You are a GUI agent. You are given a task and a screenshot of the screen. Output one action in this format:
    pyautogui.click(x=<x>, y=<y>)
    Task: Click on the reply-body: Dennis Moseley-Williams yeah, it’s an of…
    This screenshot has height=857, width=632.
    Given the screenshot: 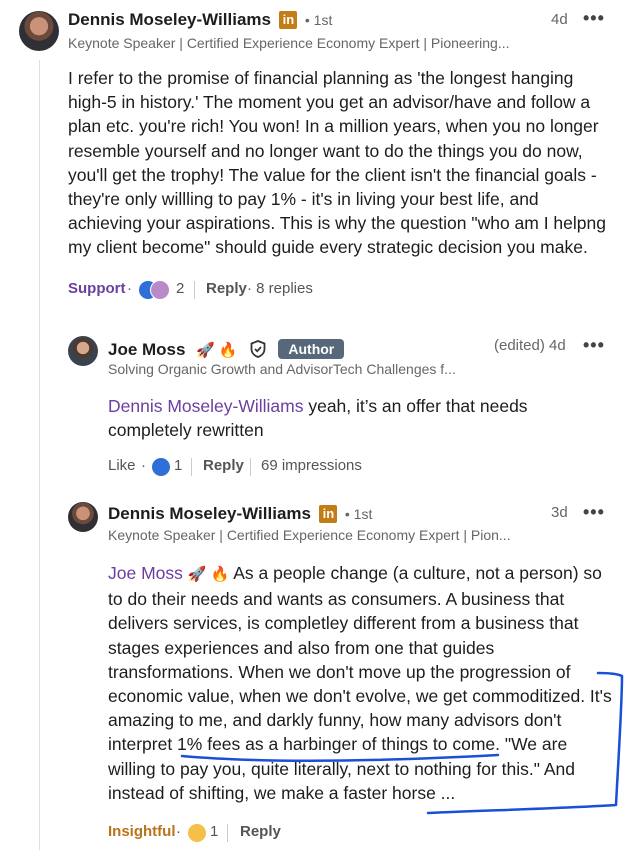 What is the action you would take?
    pyautogui.click(x=318, y=418)
    